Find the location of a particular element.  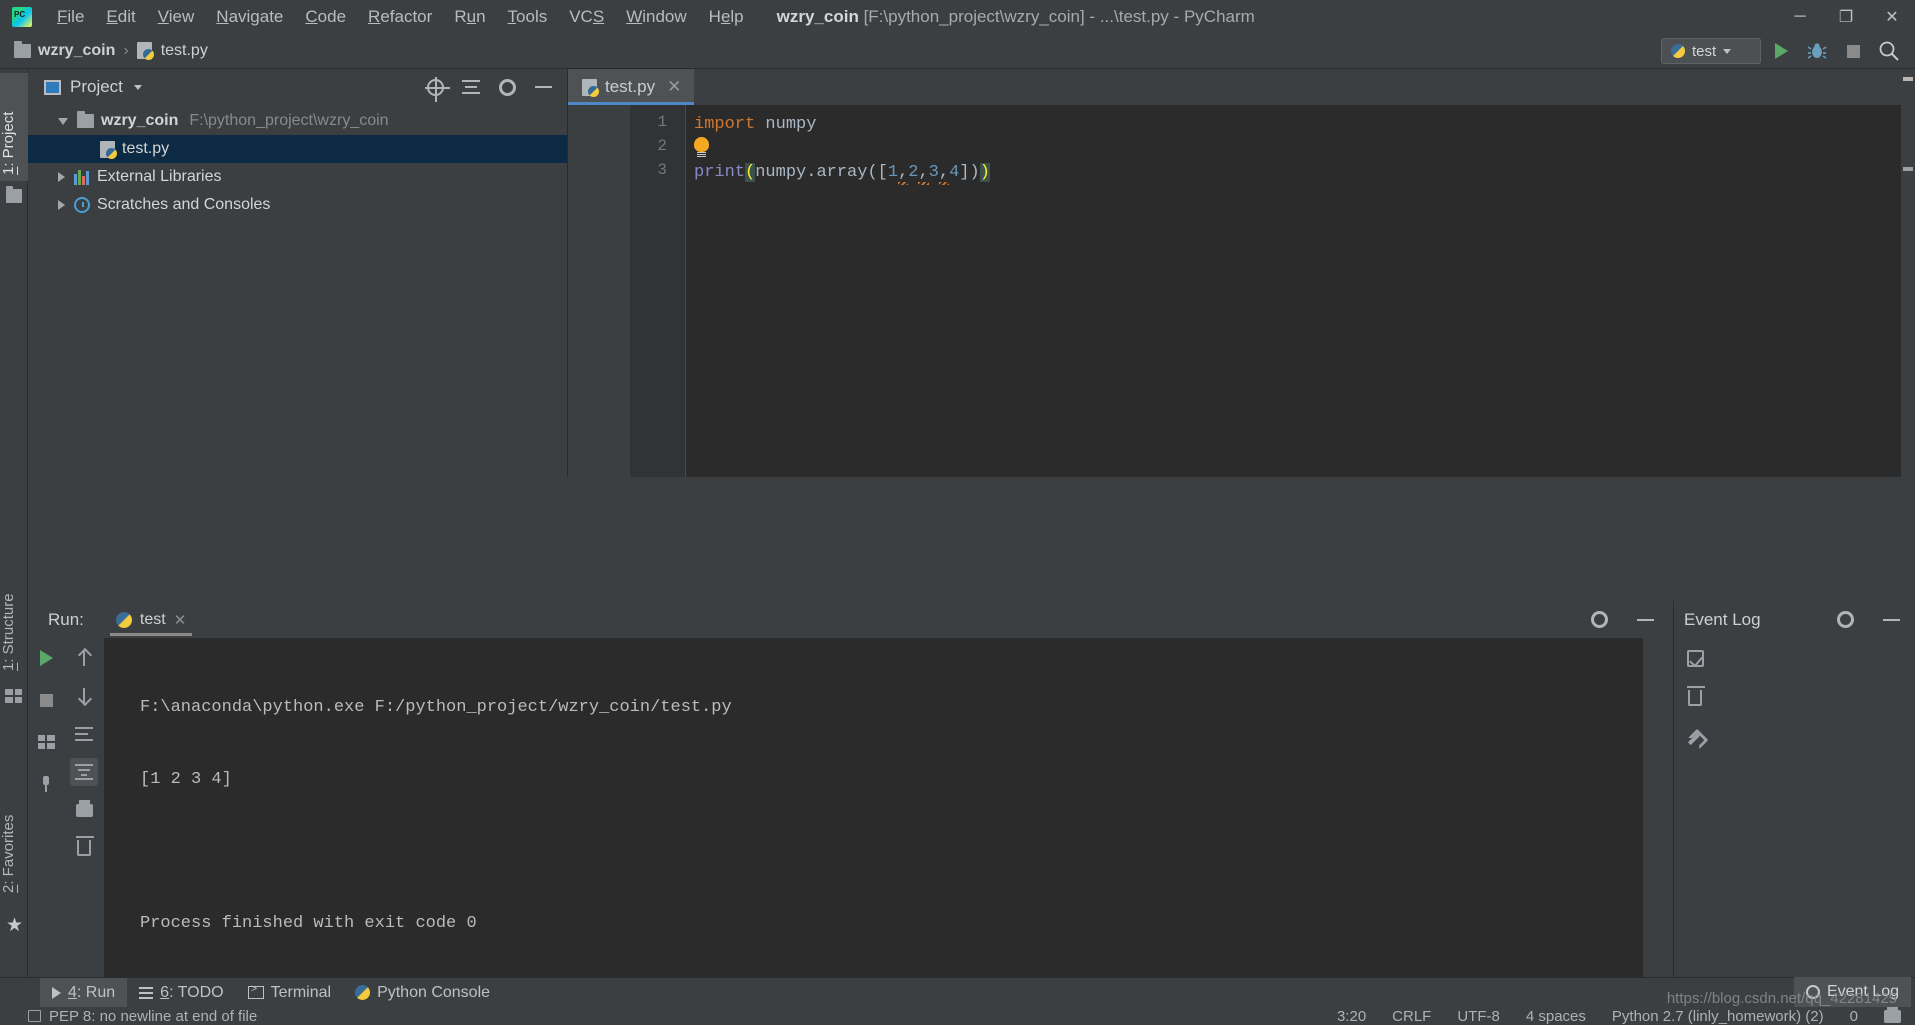

editor-tab-test-py: test.py ✕ is located at coordinates (631, 87).